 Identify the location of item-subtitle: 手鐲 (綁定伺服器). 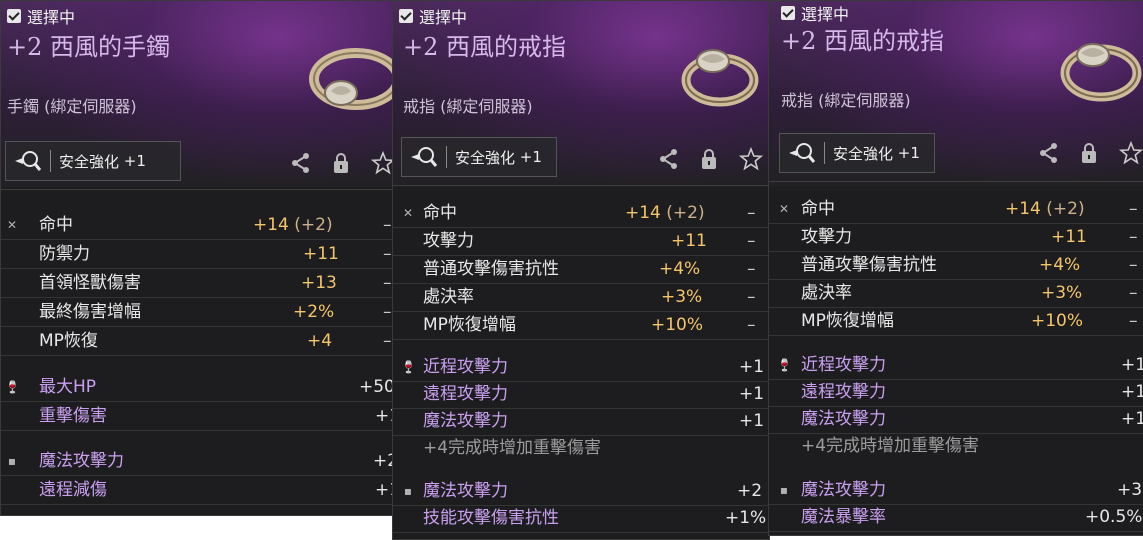
(72, 106).